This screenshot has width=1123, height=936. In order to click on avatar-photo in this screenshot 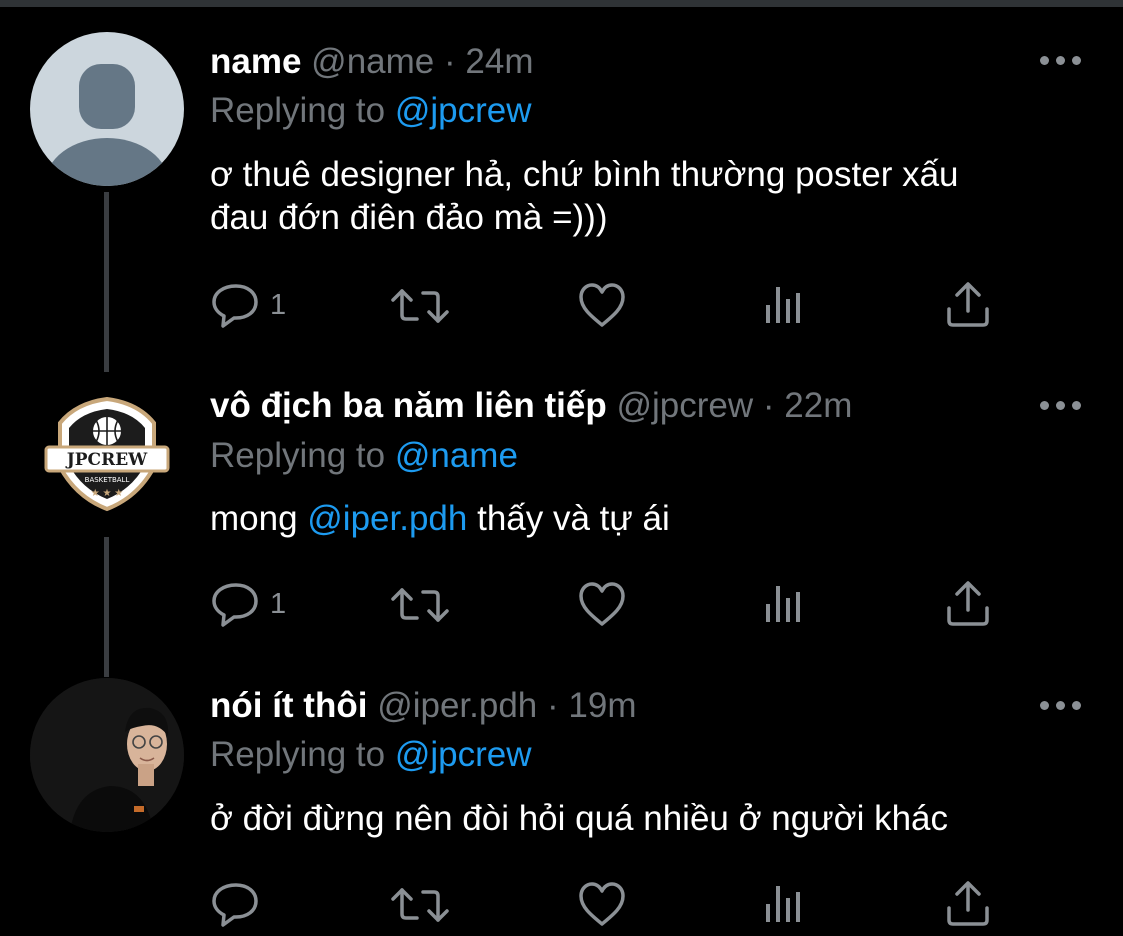, I will do `click(107, 755)`.